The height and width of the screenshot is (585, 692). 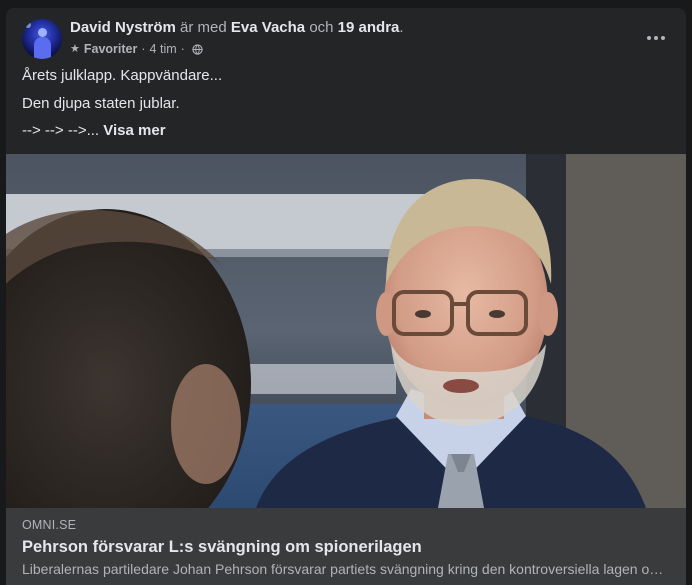 What do you see at coordinates (163, 49) in the screenshot?
I see `post-timestamp-link: 4 tim` at bounding box center [163, 49].